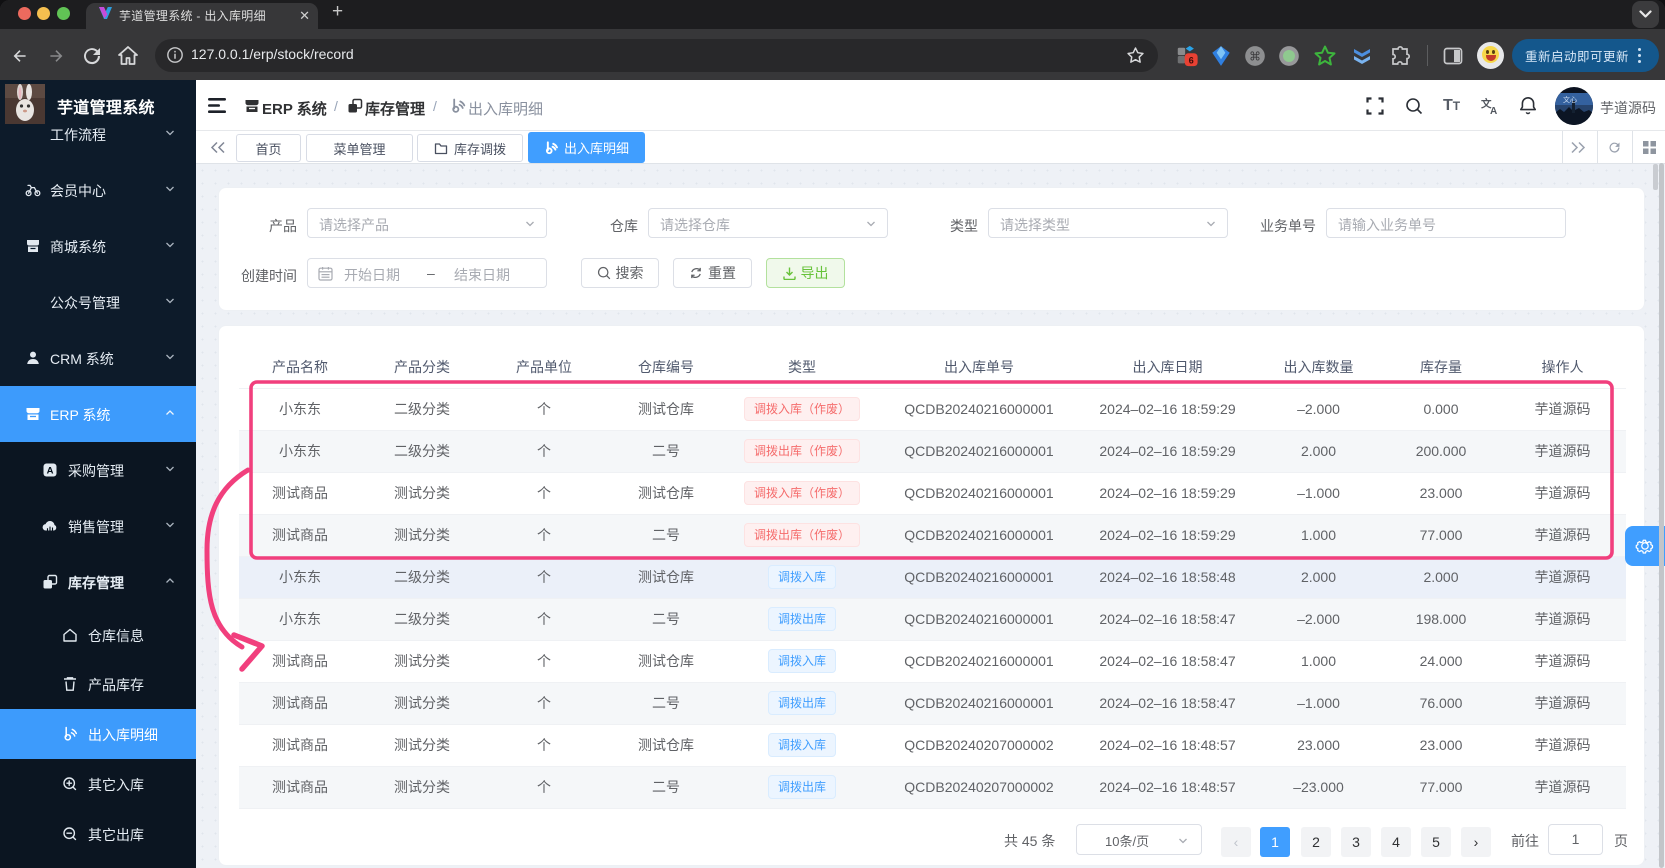 The width and height of the screenshot is (1665, 868). What do you see at coordinates (1570, 99) in the screenshot?
I see `svg-text: 文心` at bounding box center [1570, 99].